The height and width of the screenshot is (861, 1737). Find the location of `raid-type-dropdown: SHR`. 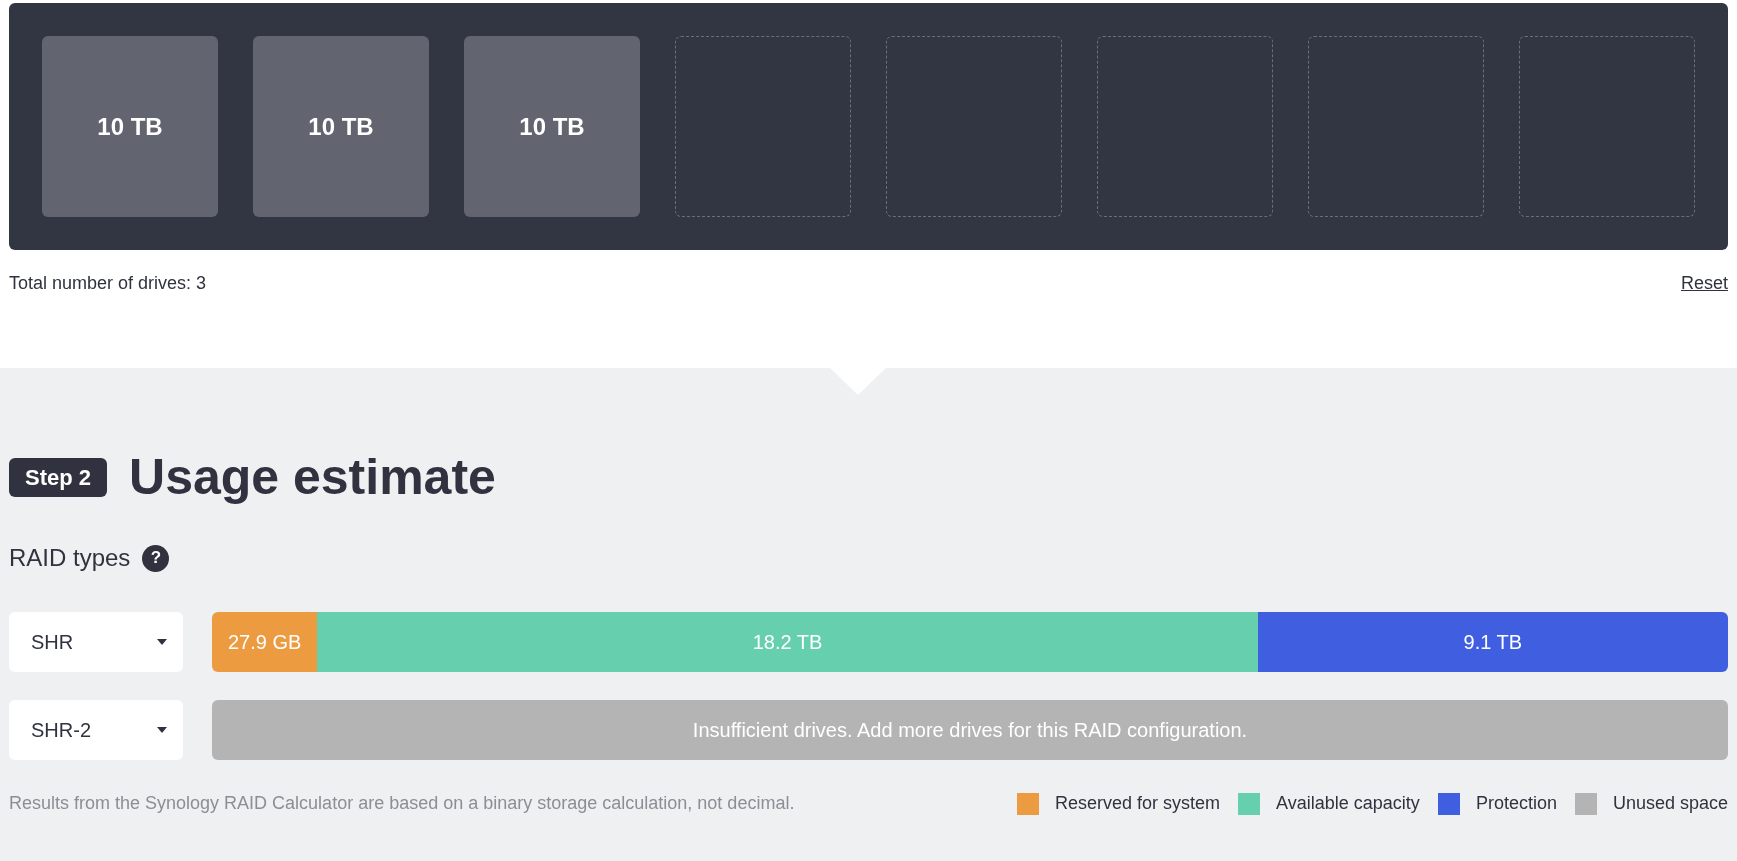

raid-type-dropdown: SHR is located at coordinates (96, 642).